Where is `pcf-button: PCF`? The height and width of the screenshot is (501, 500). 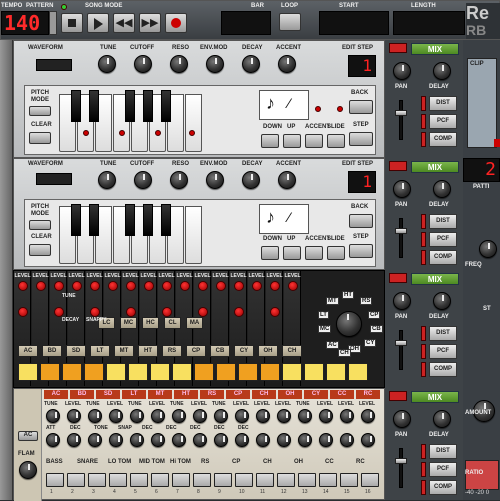
pcf-button: PCF is located at coordinates (443, 239).